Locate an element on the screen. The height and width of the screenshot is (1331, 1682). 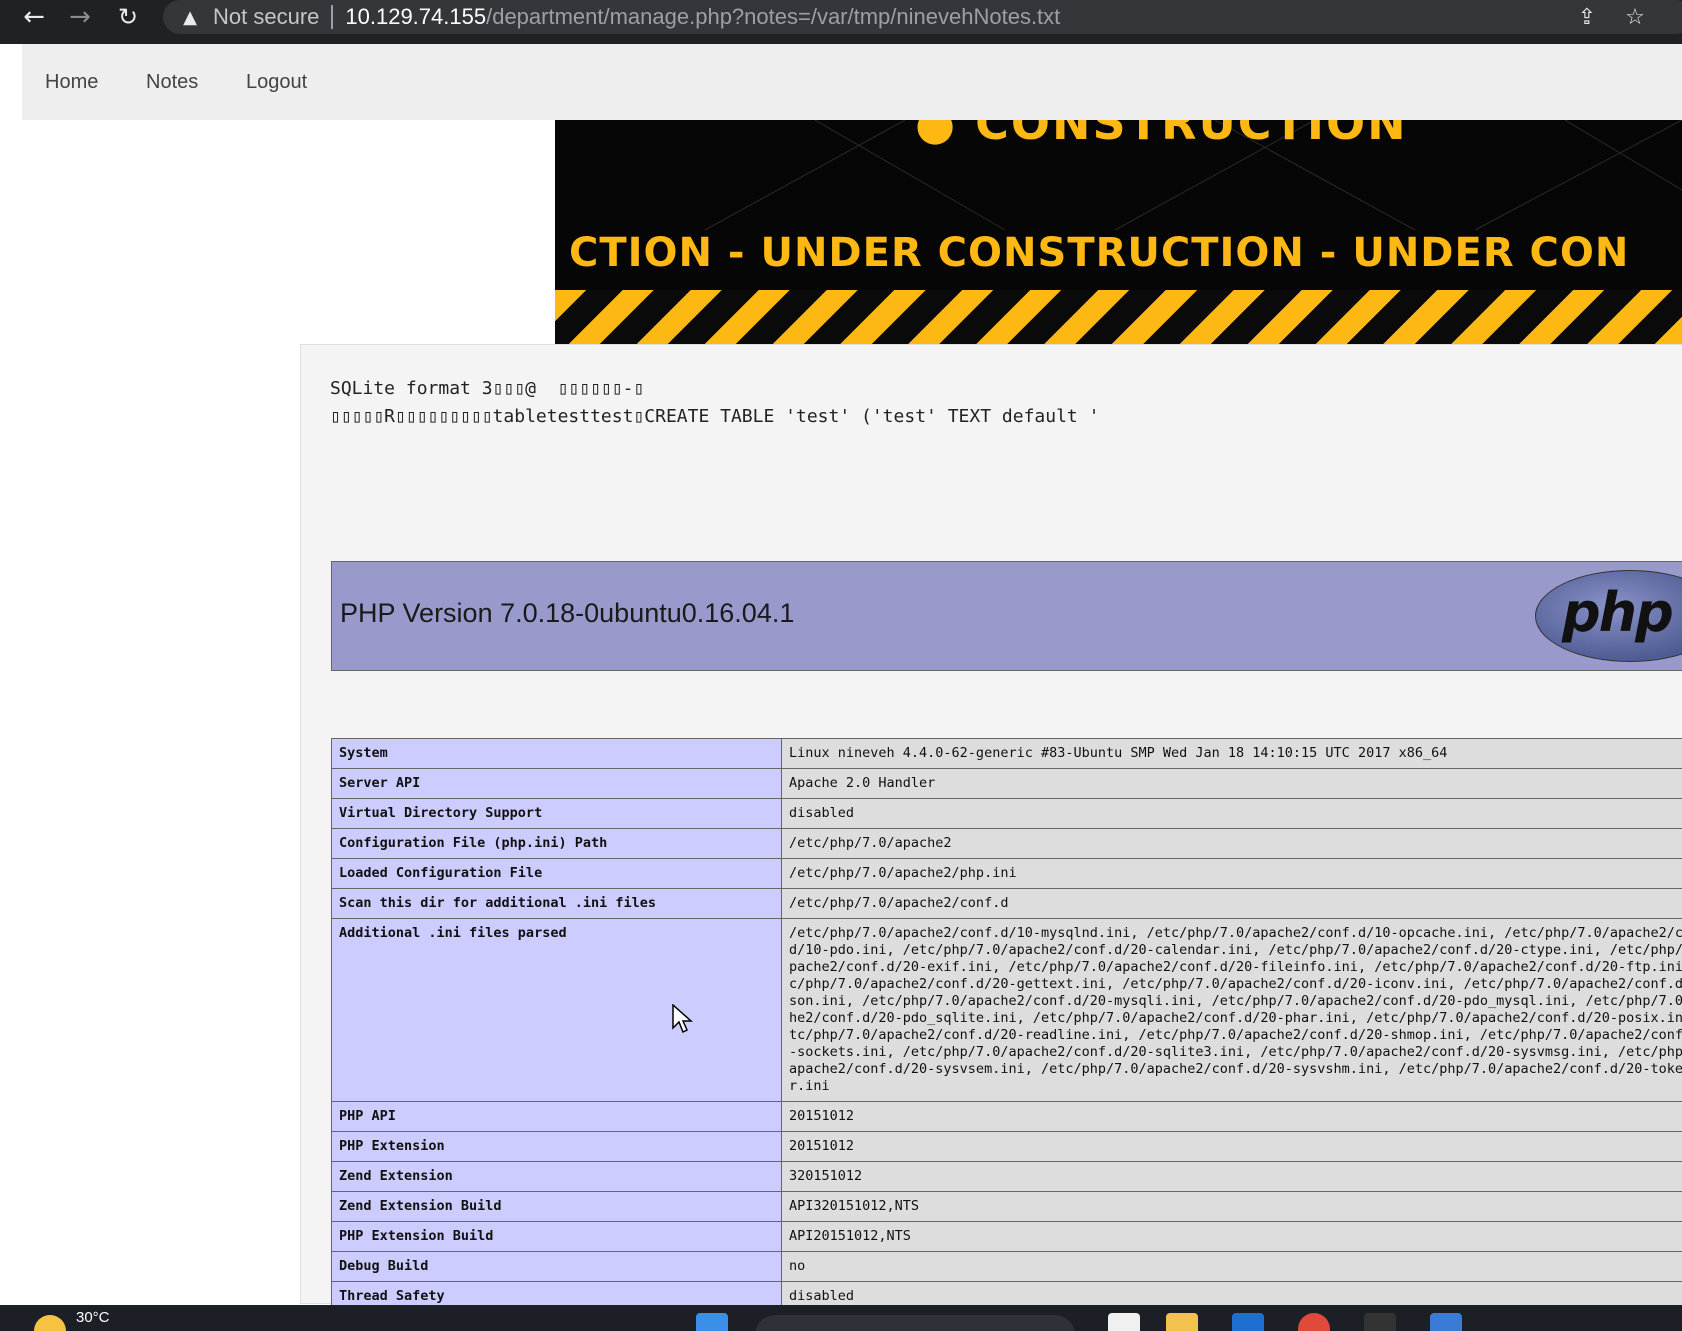
row-key: Scan this dir for additional .ini files is located at coordinates (556, 903).